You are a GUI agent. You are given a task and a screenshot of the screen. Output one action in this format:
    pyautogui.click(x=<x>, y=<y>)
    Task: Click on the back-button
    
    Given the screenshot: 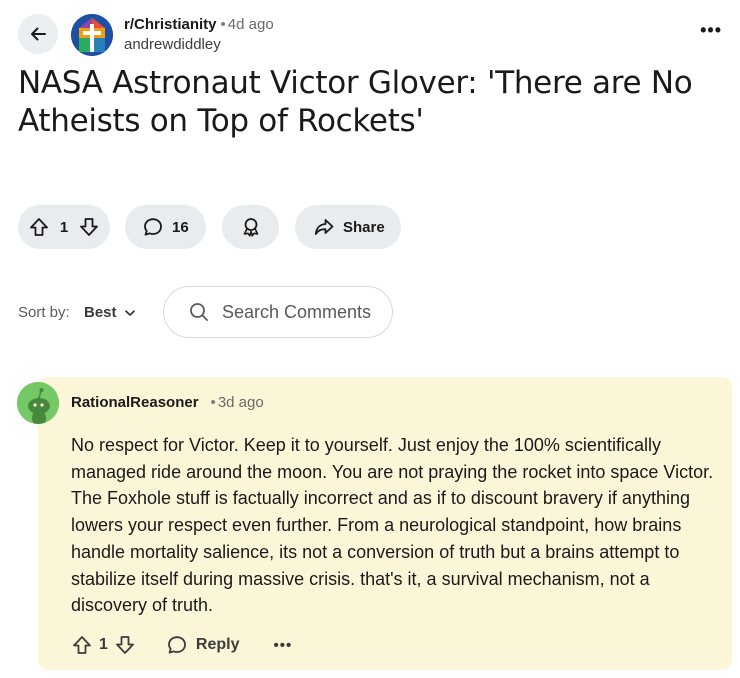 What is the action you would take?
    pyautogui.click(x=38, y=34)
    